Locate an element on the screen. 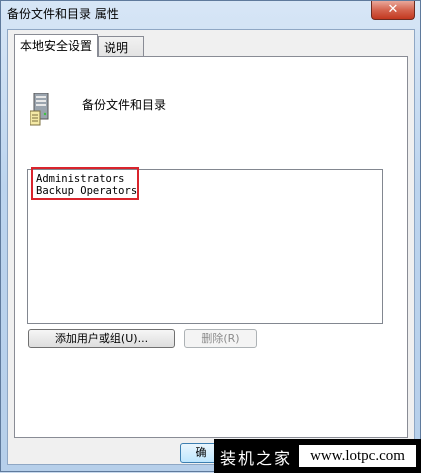  title-bar: 备份文件和目录 属性 ✕ is located at coordinates (210, 13).